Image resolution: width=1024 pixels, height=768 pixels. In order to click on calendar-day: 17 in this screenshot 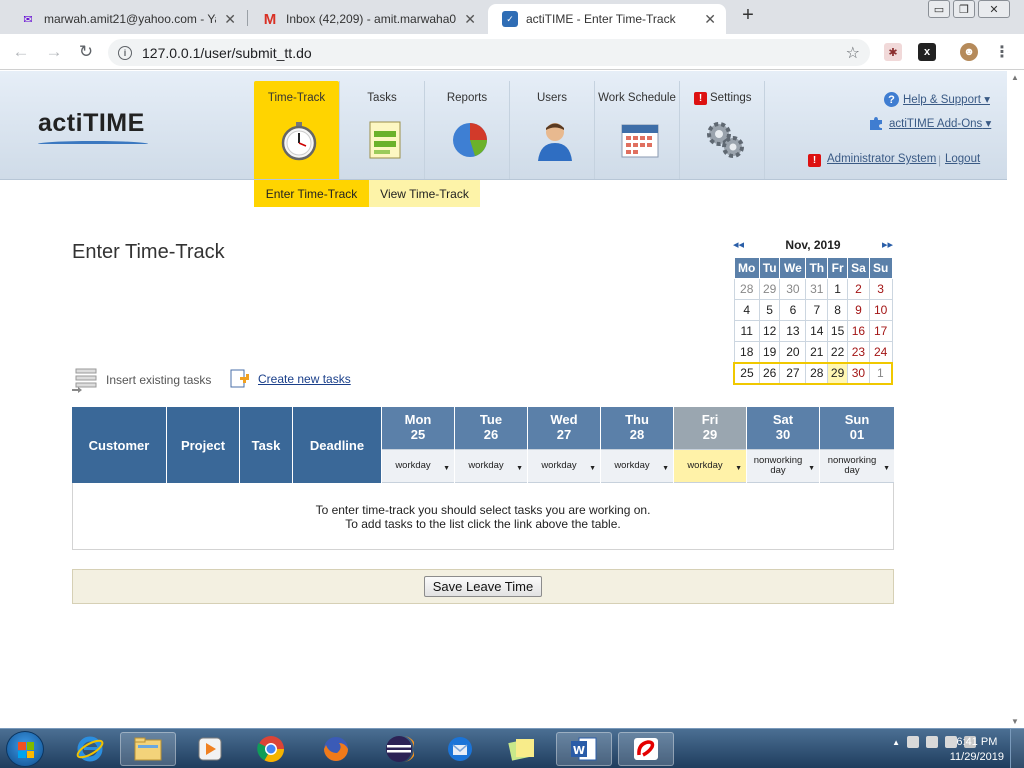, I will do `click(880, 331)`.